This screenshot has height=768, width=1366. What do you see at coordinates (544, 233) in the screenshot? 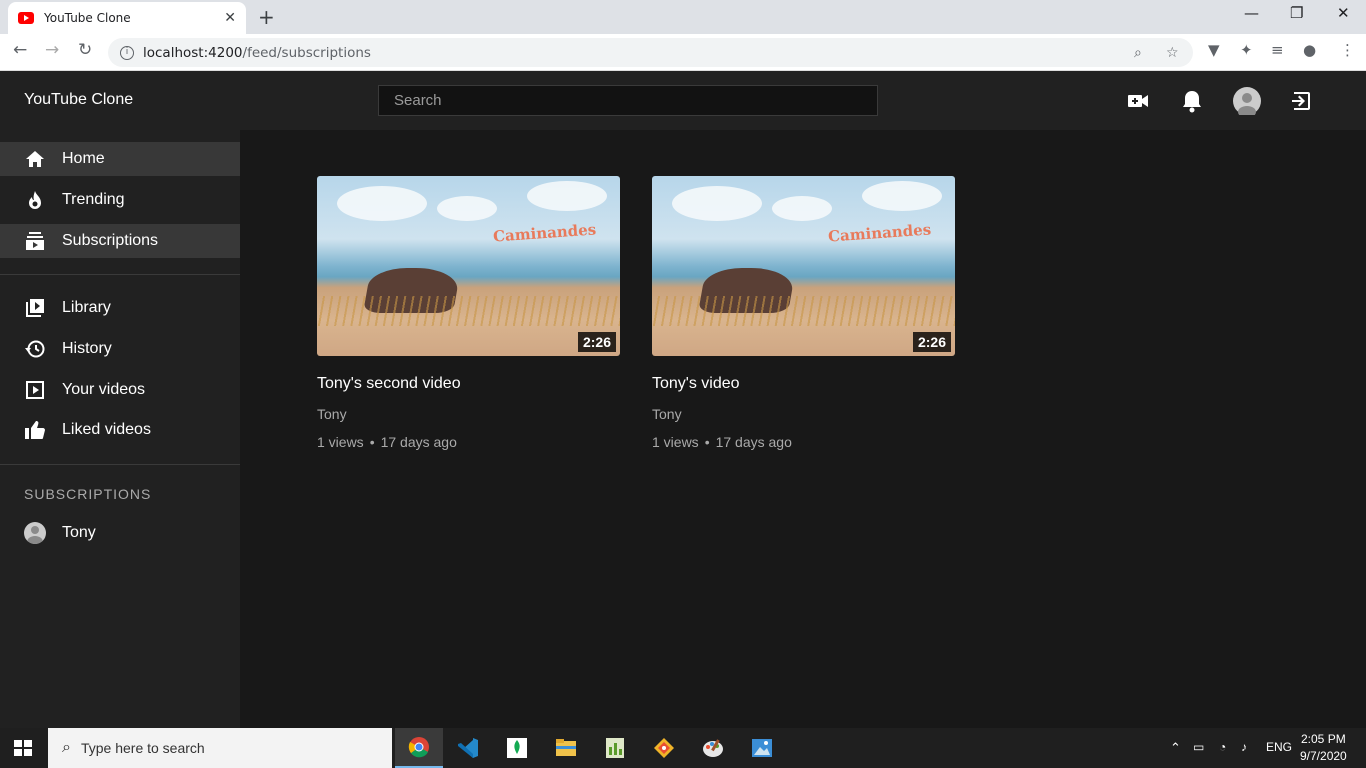
I see `thumbnail-logo: Caminandes` at bounding box center [544, 233].